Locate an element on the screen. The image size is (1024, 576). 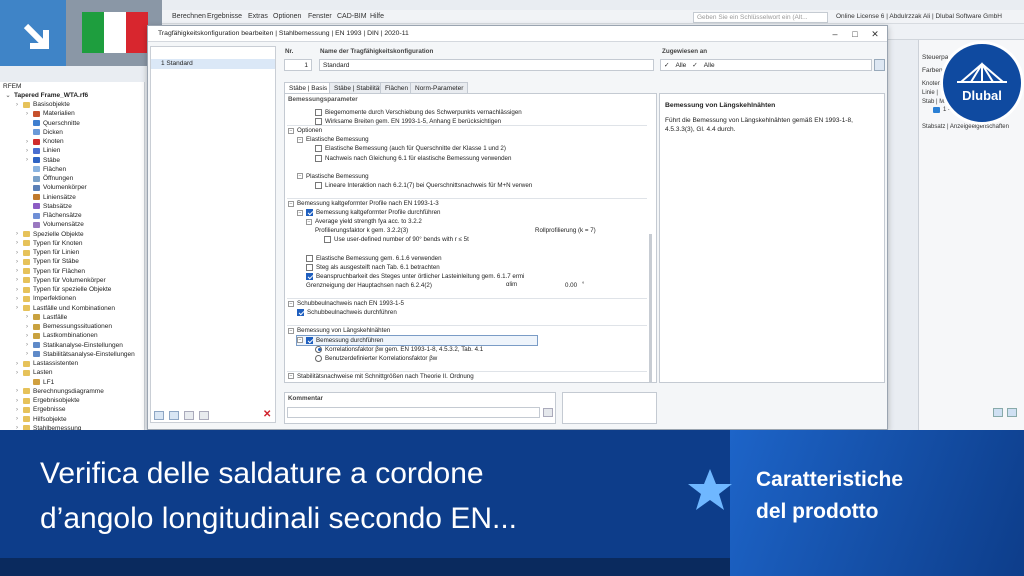
name-field: Standard is located at coordinates (486, 65).